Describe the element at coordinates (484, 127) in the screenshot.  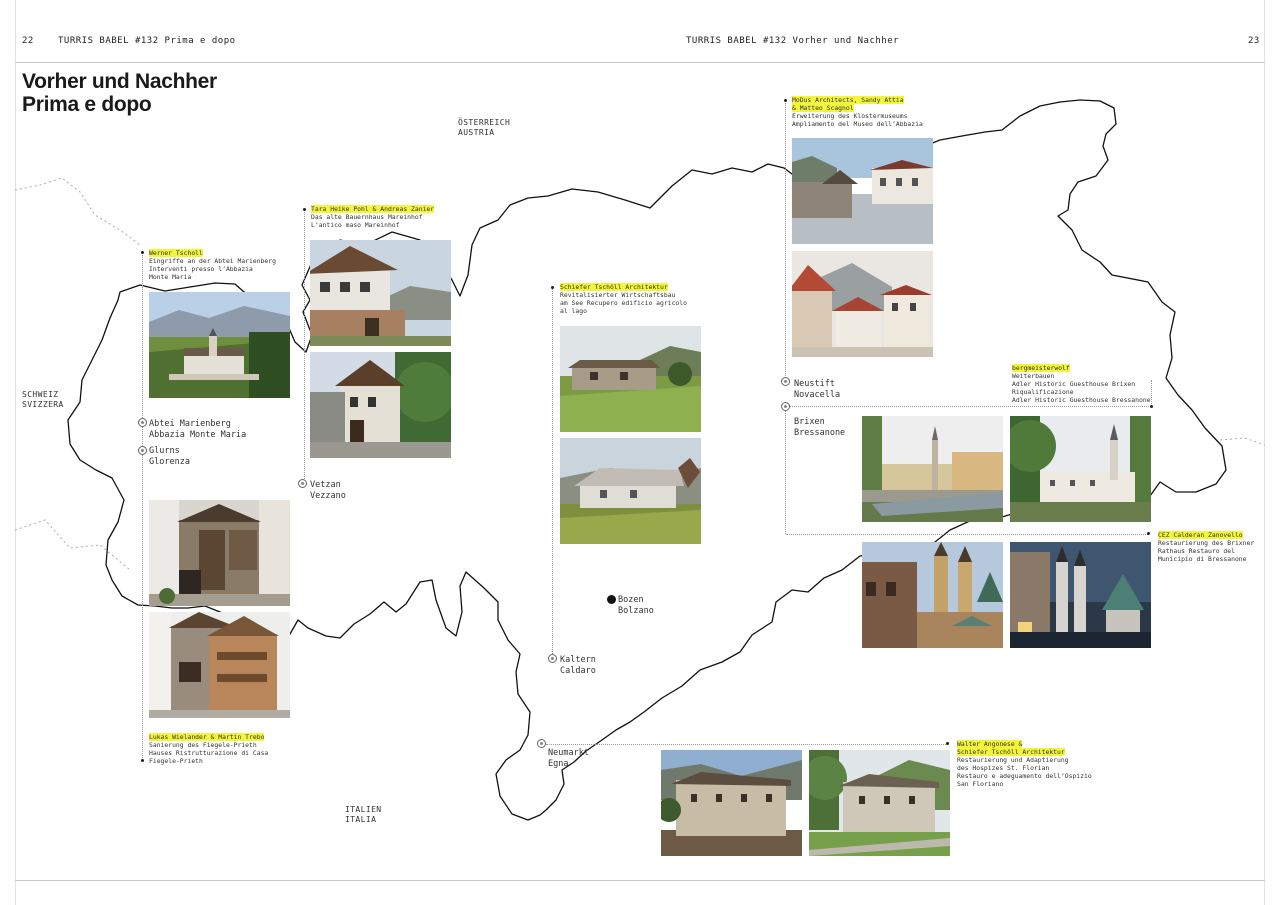
I see `country-austria: ÖSTERREICH AUSTRIA` at that location.